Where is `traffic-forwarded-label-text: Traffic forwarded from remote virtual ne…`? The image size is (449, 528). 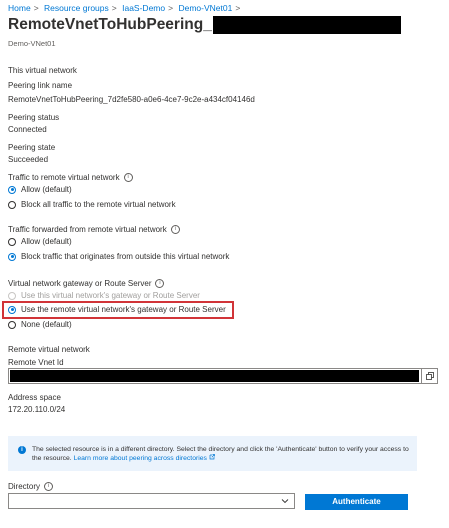 traffic-forwarded-label-text: Traffic forwarded from remote virtual ne… is located at coordinates (87, 229).